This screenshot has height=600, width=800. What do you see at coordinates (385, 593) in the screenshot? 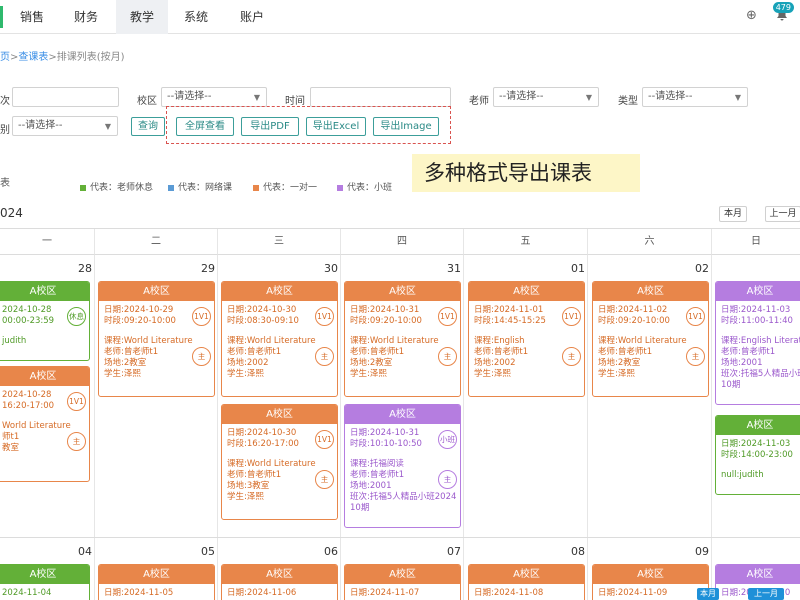
I see `card-date: 日期:2024-11-07` at bounding box center [385, 593].